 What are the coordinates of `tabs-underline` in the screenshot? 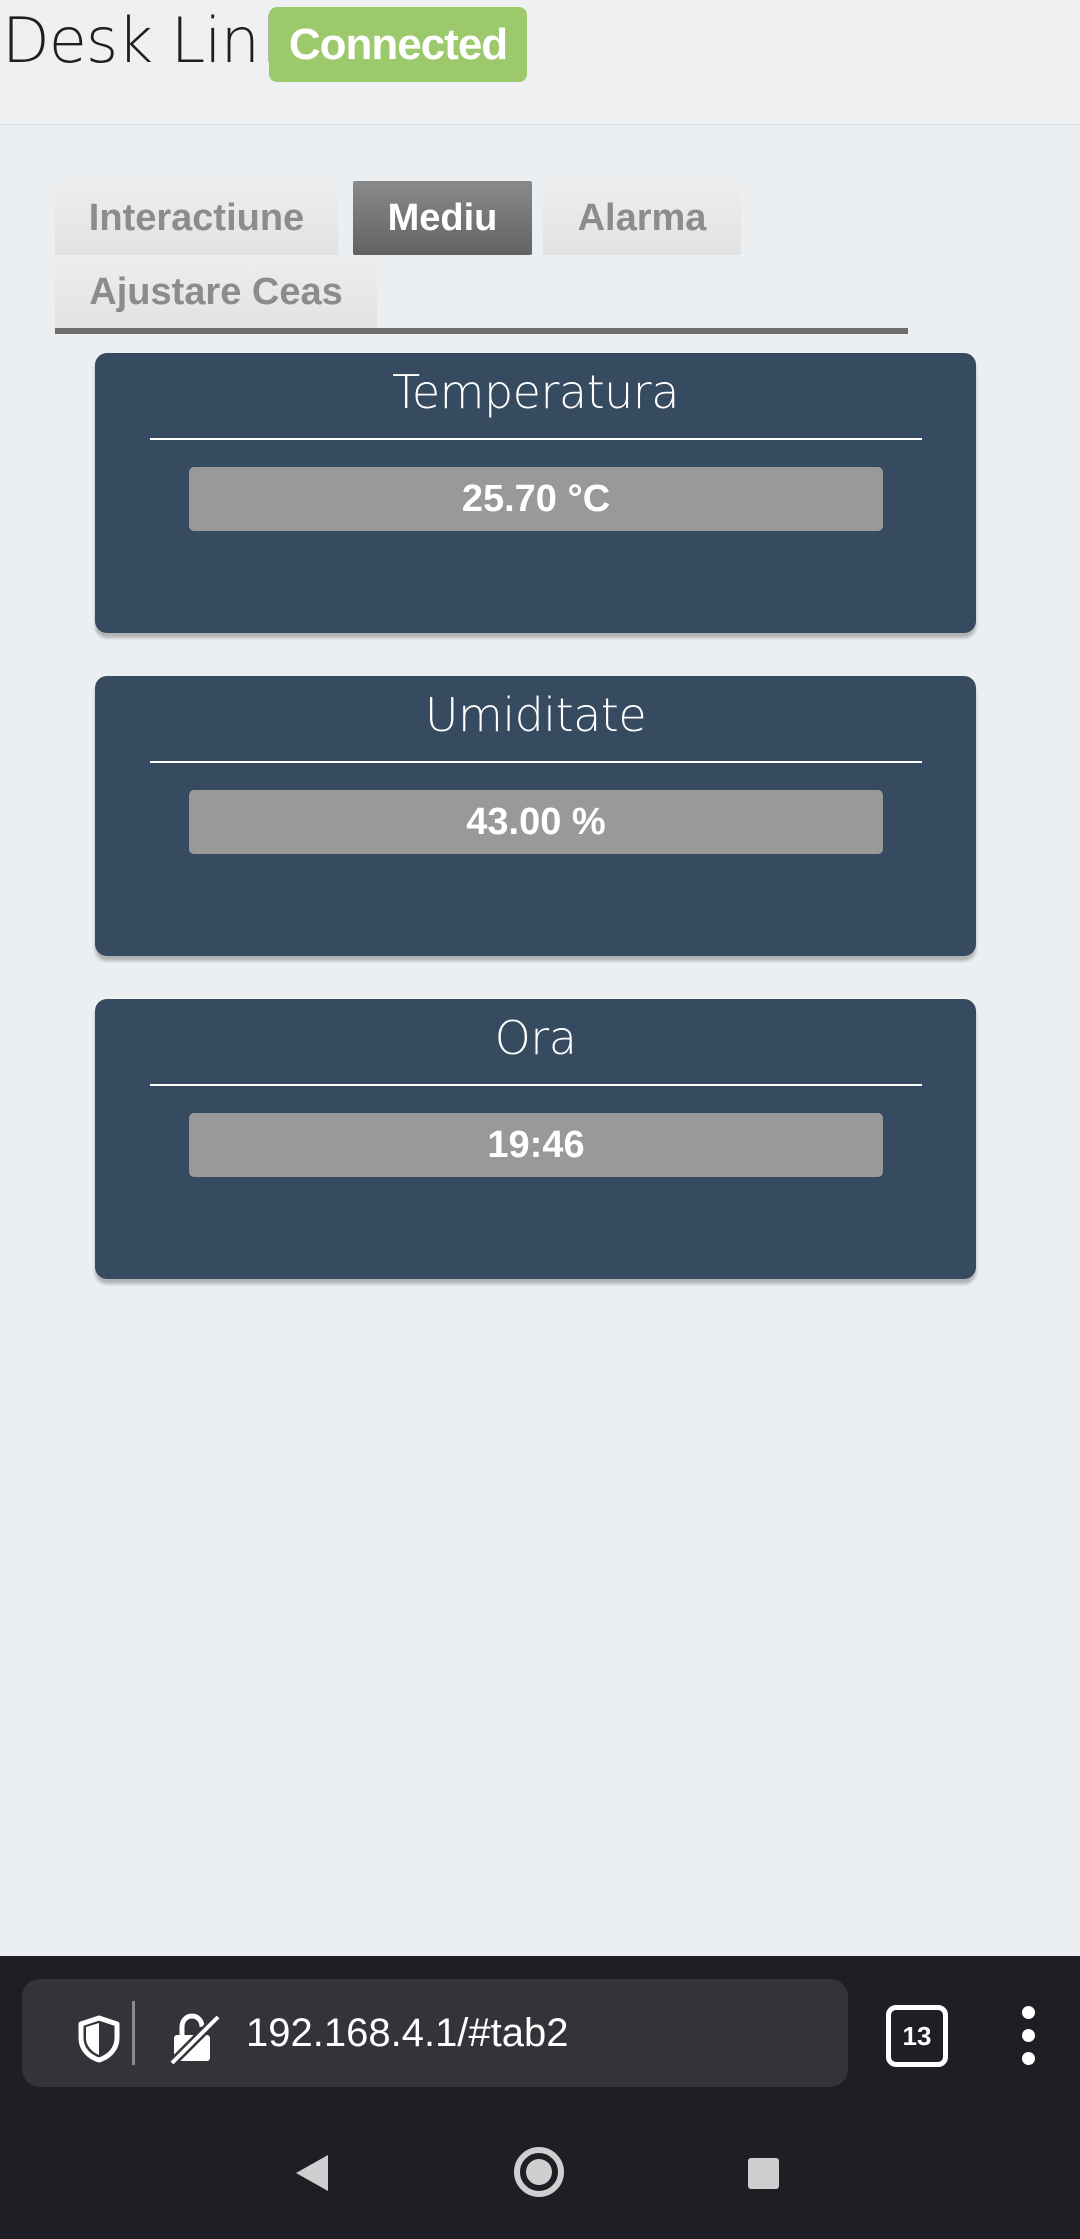 It's located at (481, 331).